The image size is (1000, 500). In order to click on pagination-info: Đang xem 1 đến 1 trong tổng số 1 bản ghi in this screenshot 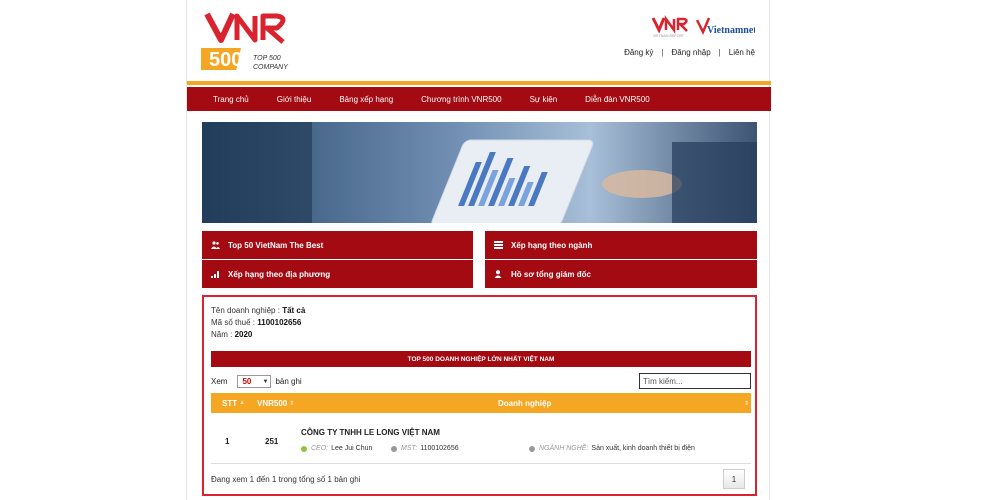, I will do `click(286, 479)`.